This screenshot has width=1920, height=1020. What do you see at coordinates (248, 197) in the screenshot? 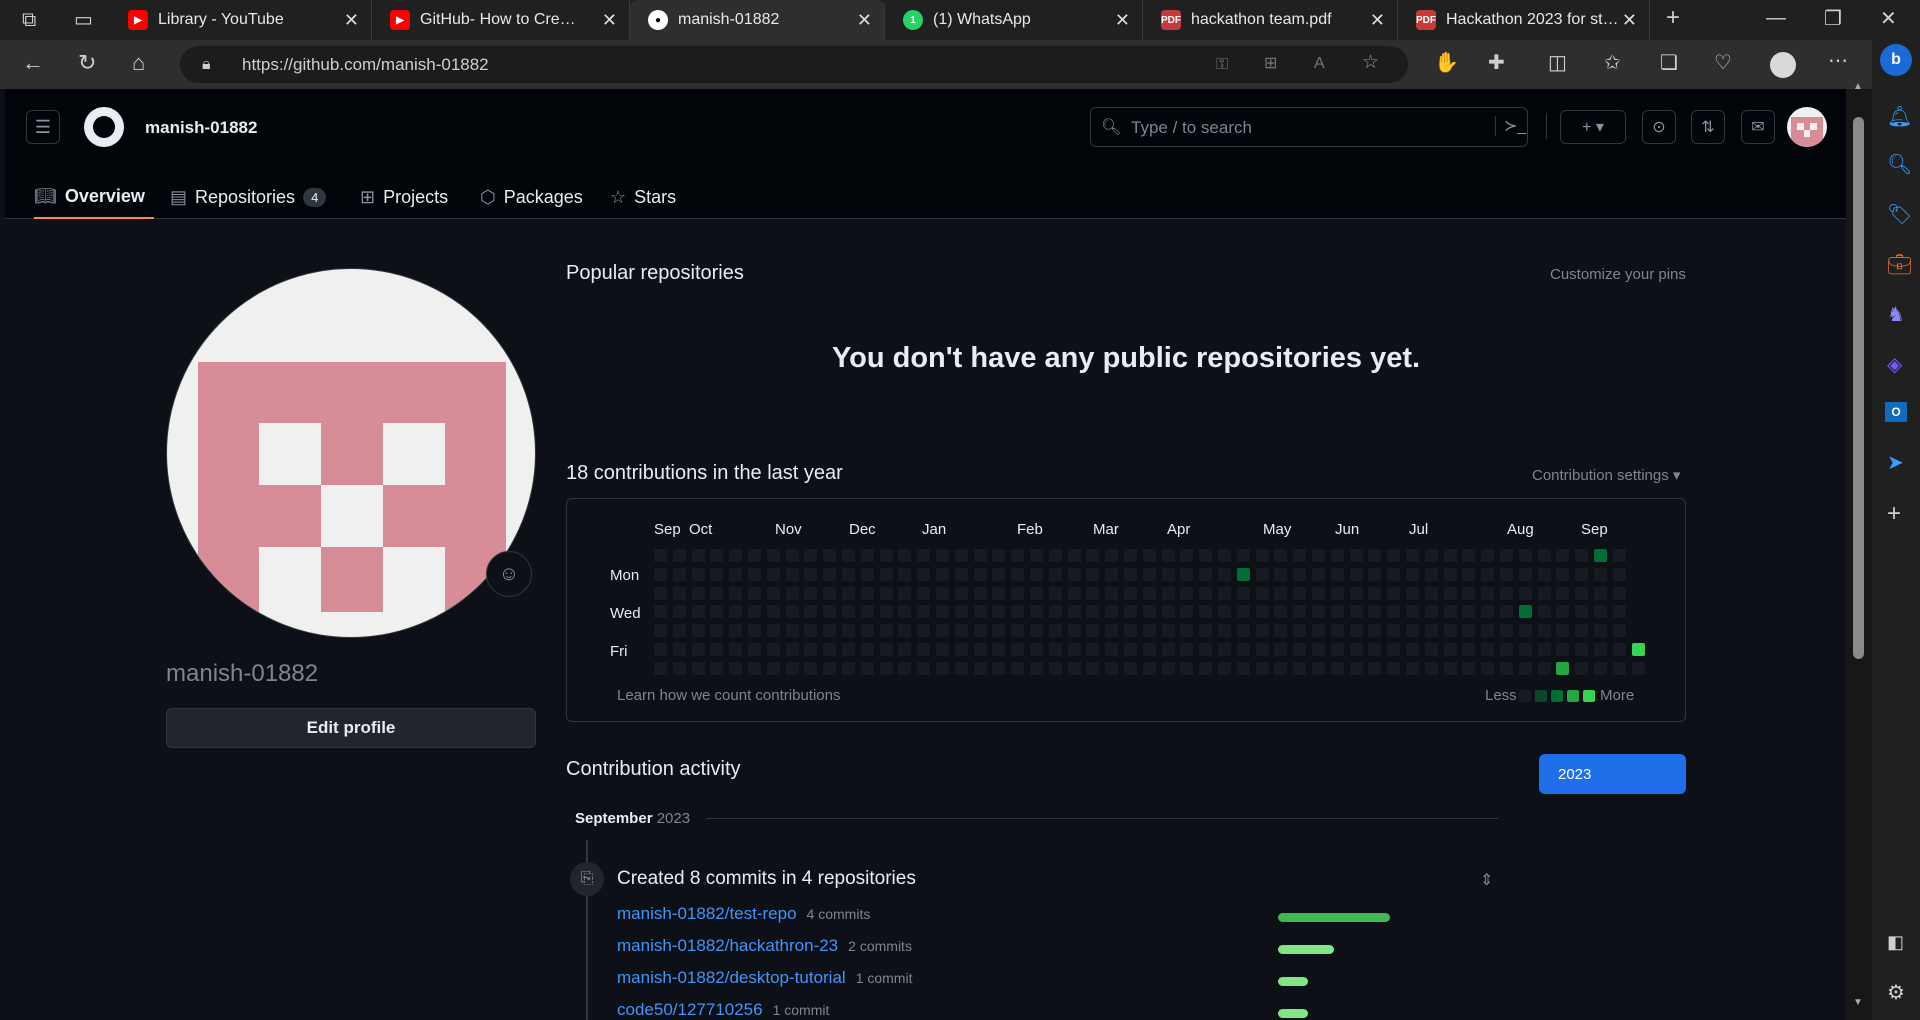
I see `tab-repositories: ▤ Repositories 4` at bounding box center [248, 197].